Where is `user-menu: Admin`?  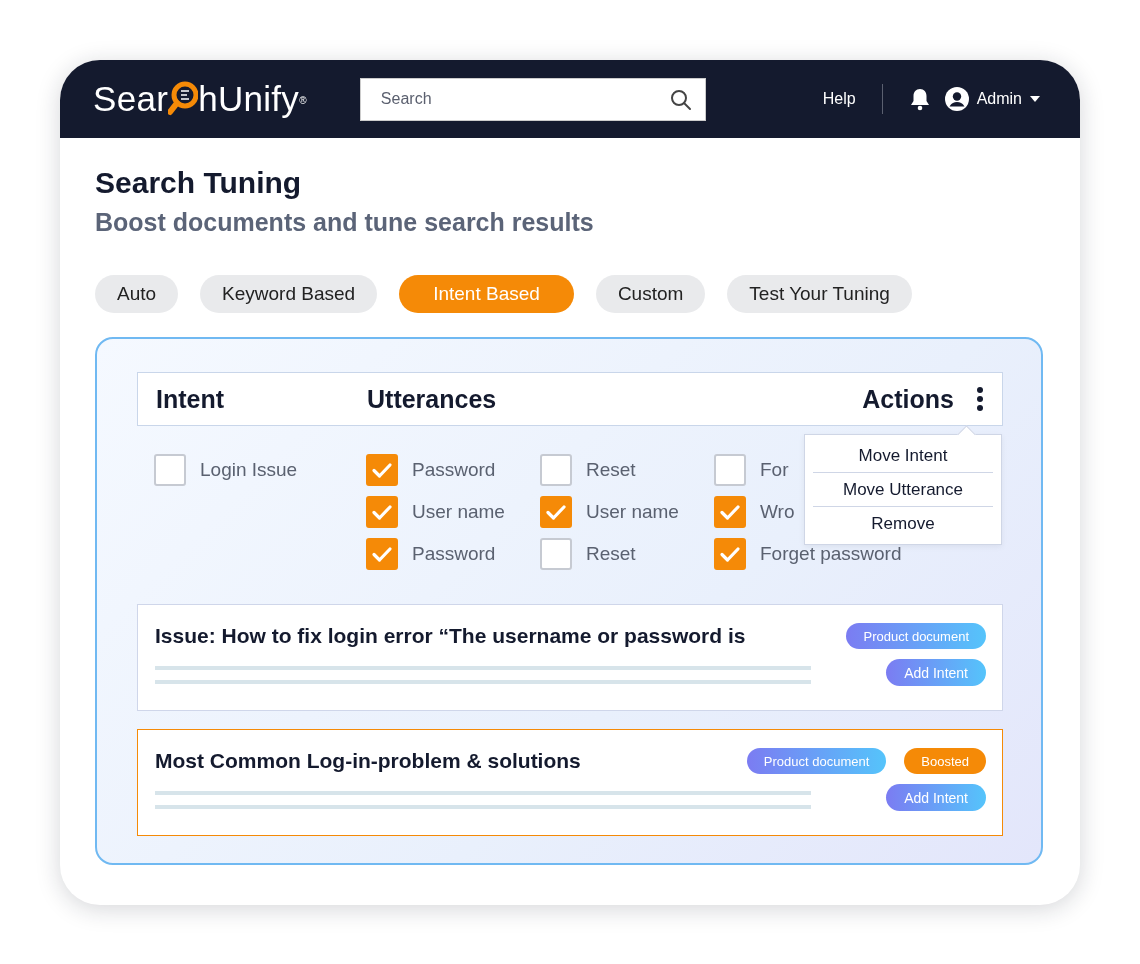 user-menu: Admin is located at coordinates (992, 99).